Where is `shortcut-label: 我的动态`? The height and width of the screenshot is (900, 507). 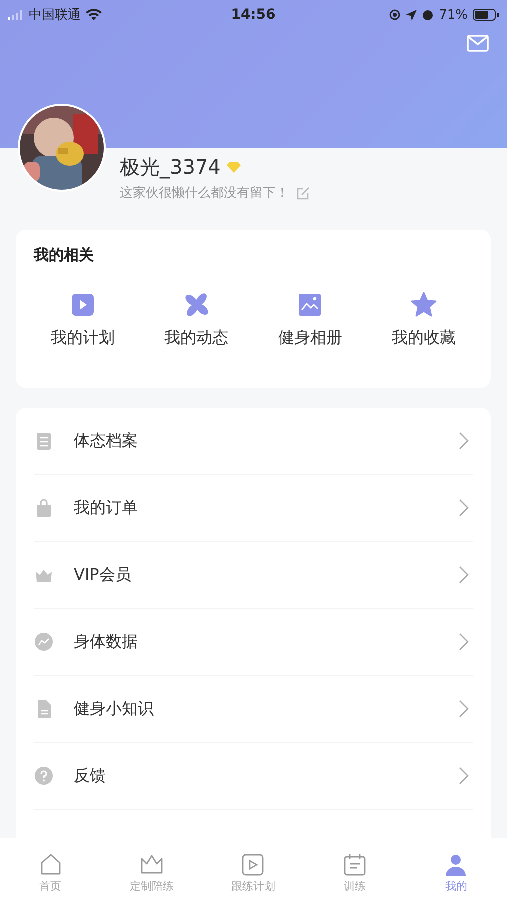 shortcut-label: 我的动态 is located at coordinates (196, 338).